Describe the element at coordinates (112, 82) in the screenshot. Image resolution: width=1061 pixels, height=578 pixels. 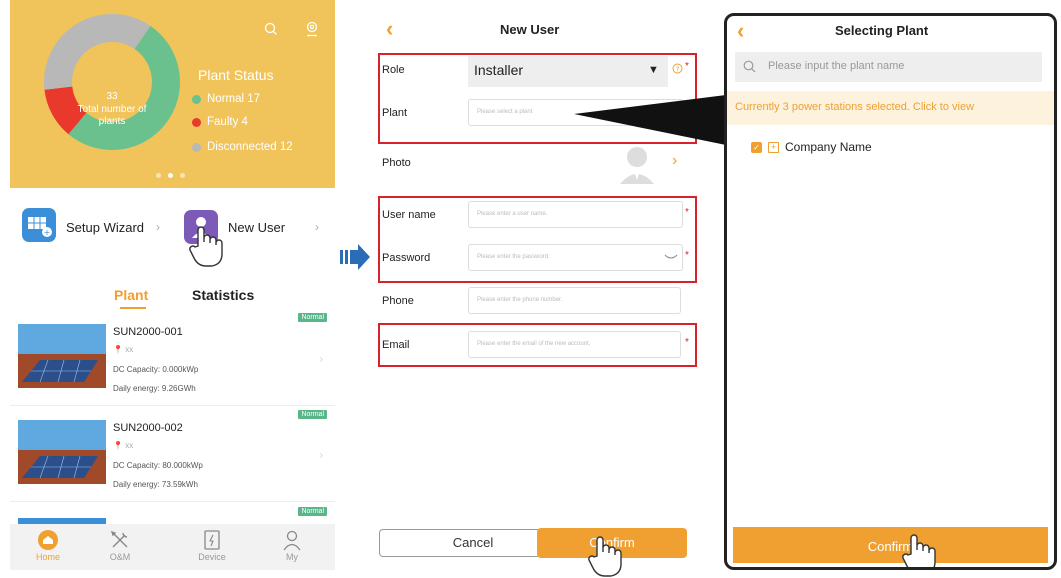
I see `plant-status-donut` at that location.